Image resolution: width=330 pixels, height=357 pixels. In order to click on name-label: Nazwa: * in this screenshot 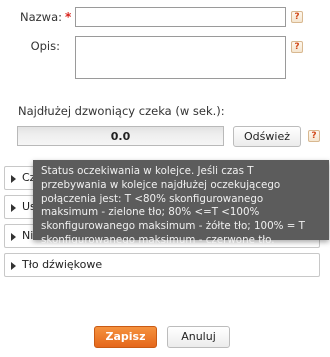, I will do `click(46, 17)`.